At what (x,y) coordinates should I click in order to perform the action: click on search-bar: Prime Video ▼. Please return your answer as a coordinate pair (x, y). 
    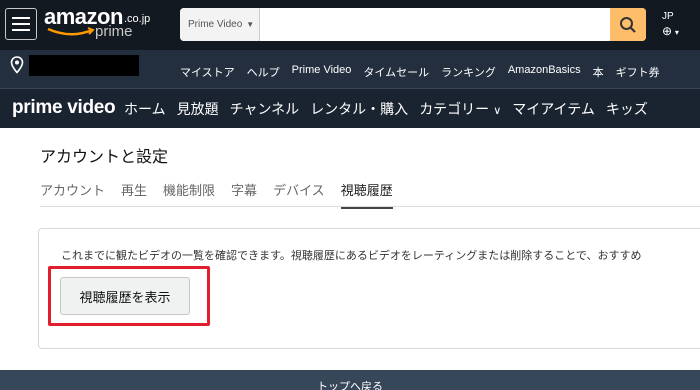
    Looking at the image, I should click on (413, 24).